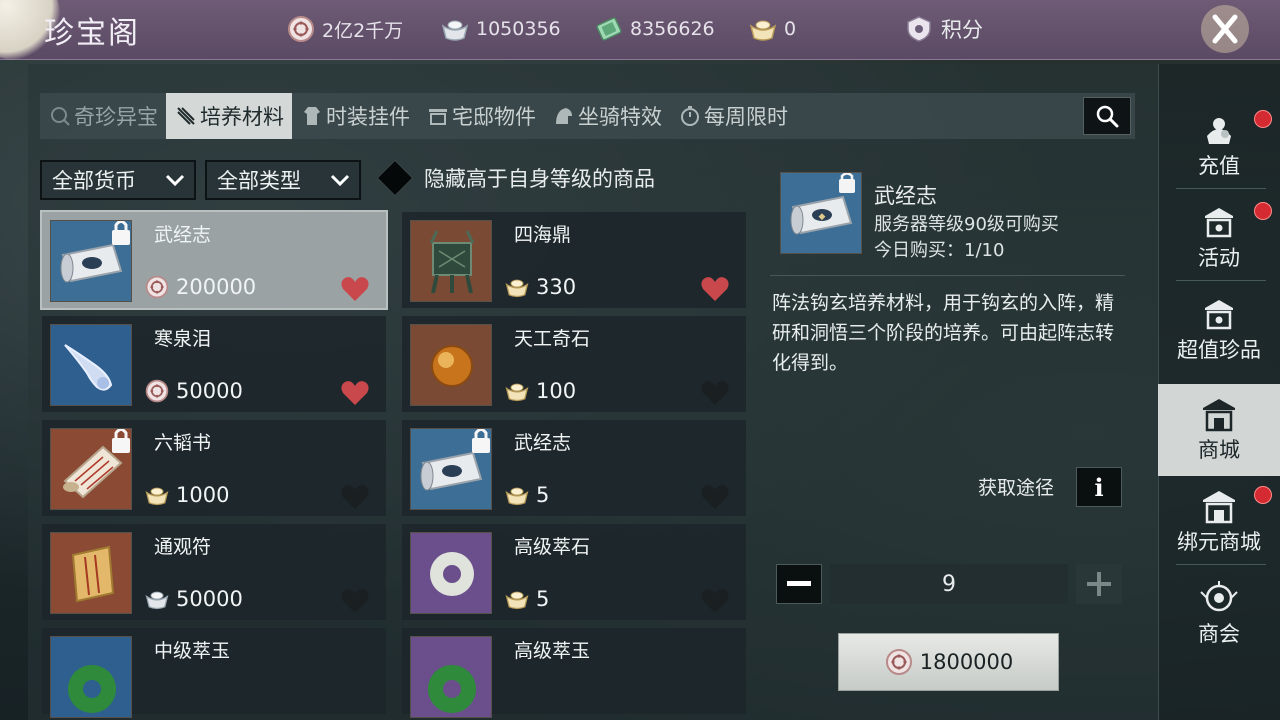 The height and width of the screenshot is (720, 1280). What do you see at coordinates (1219, 258) in the screenshot?
I see `sidebar-item-label: 活动` at bounding box center [1219, 258].